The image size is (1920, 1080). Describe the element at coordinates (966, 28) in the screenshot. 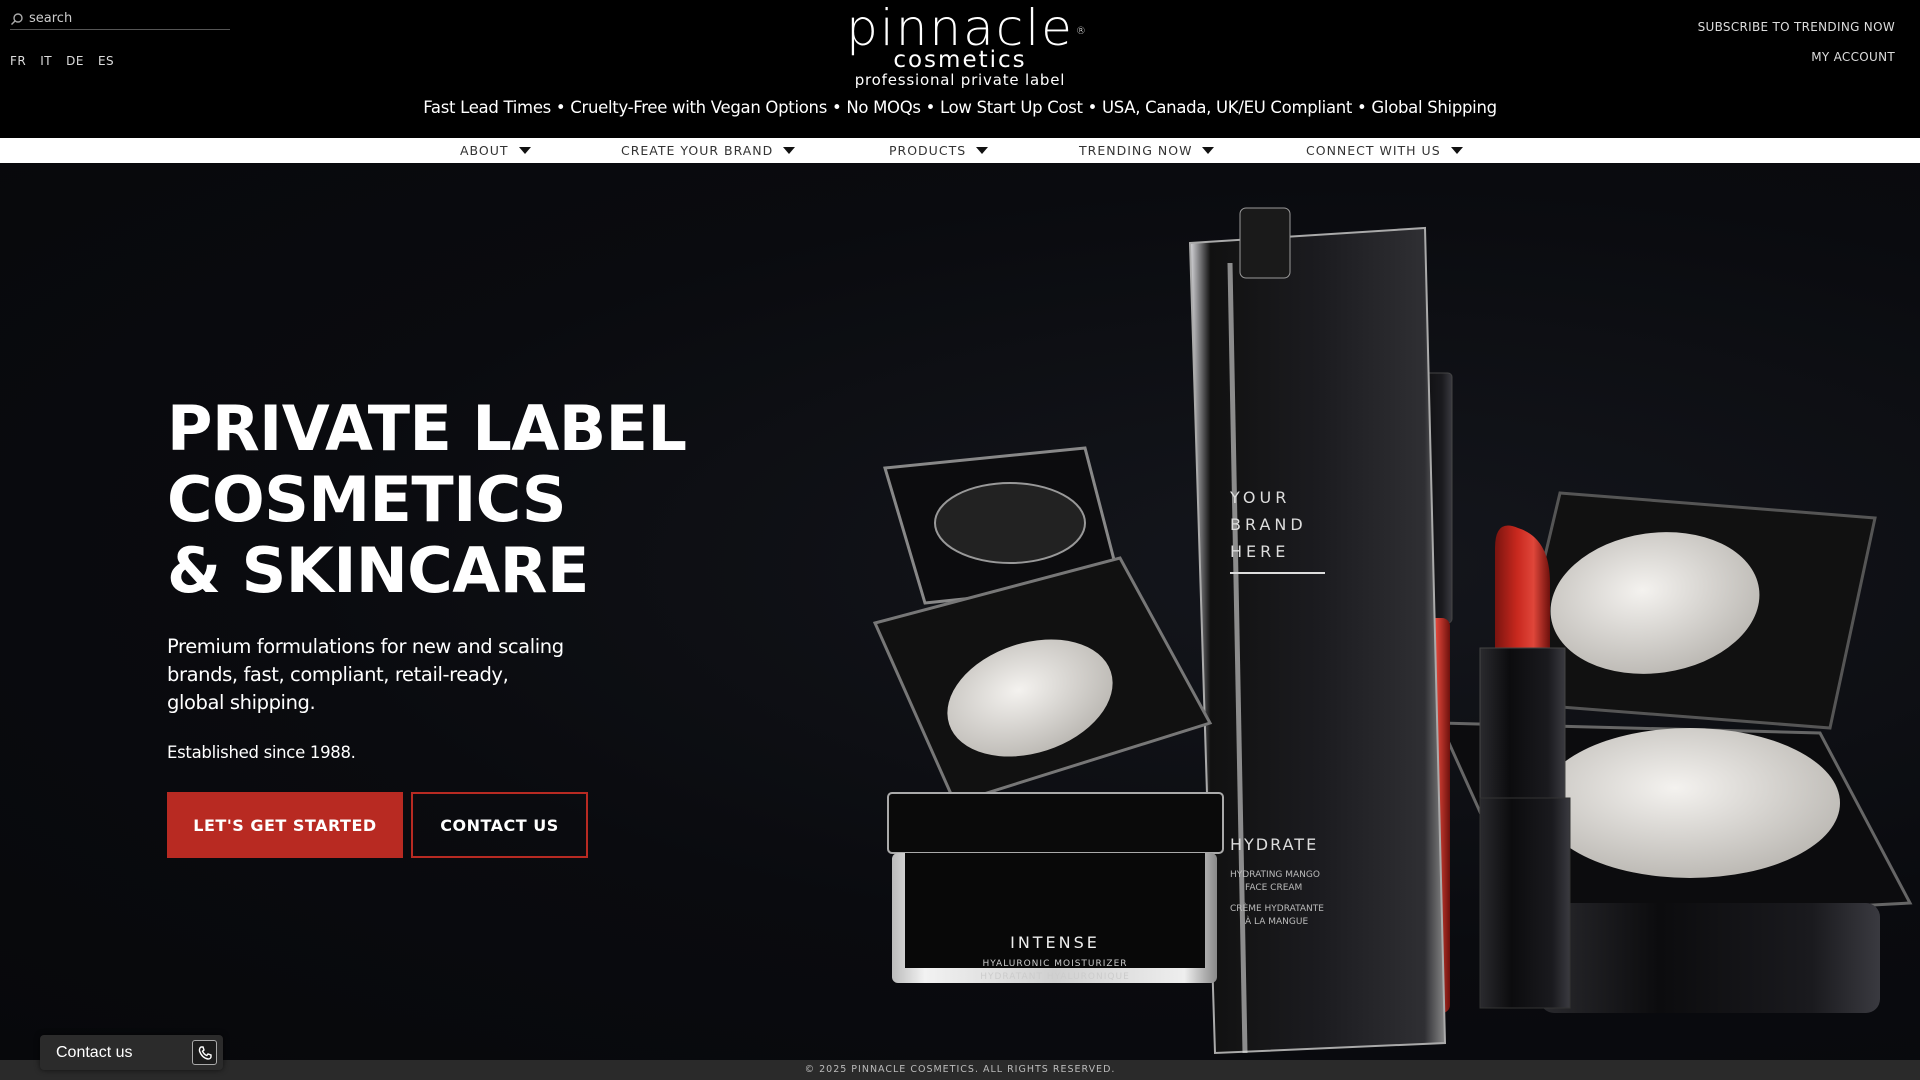

I see `logo-wordmark: pinnacle ®` at that location.